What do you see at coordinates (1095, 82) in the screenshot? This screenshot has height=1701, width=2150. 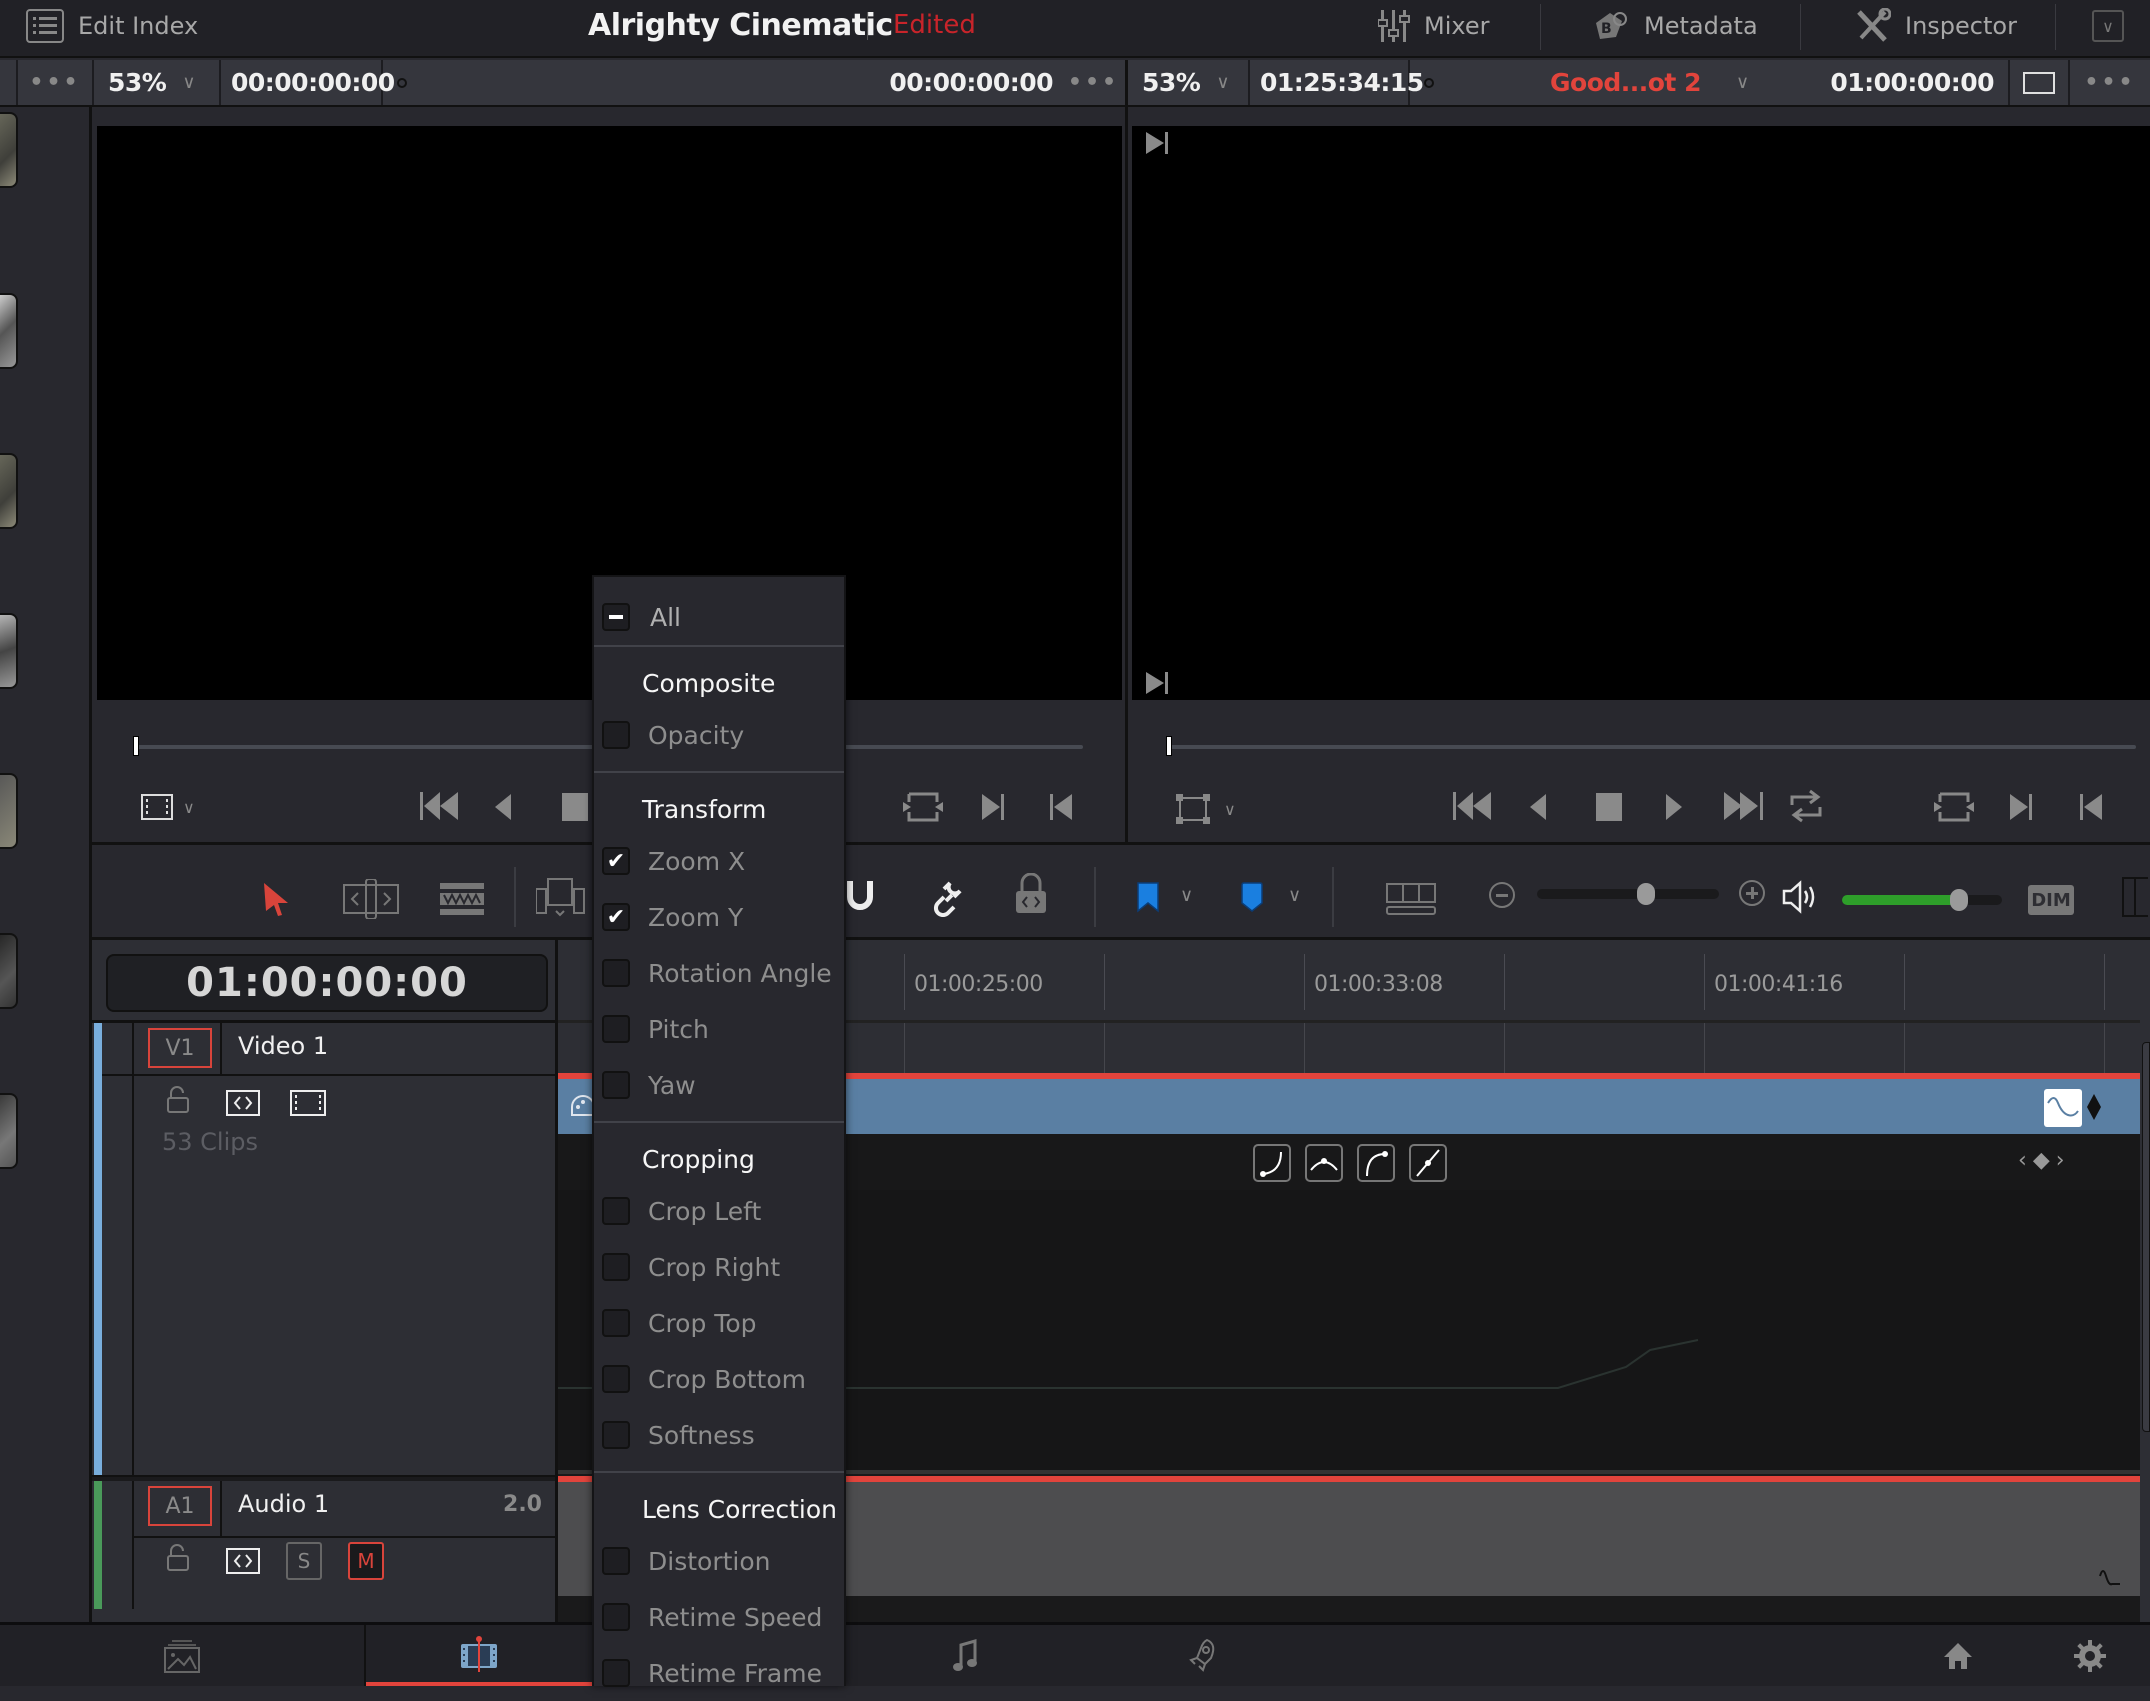 I see `source-more-button: •••` at bounding box center [1095, 82].